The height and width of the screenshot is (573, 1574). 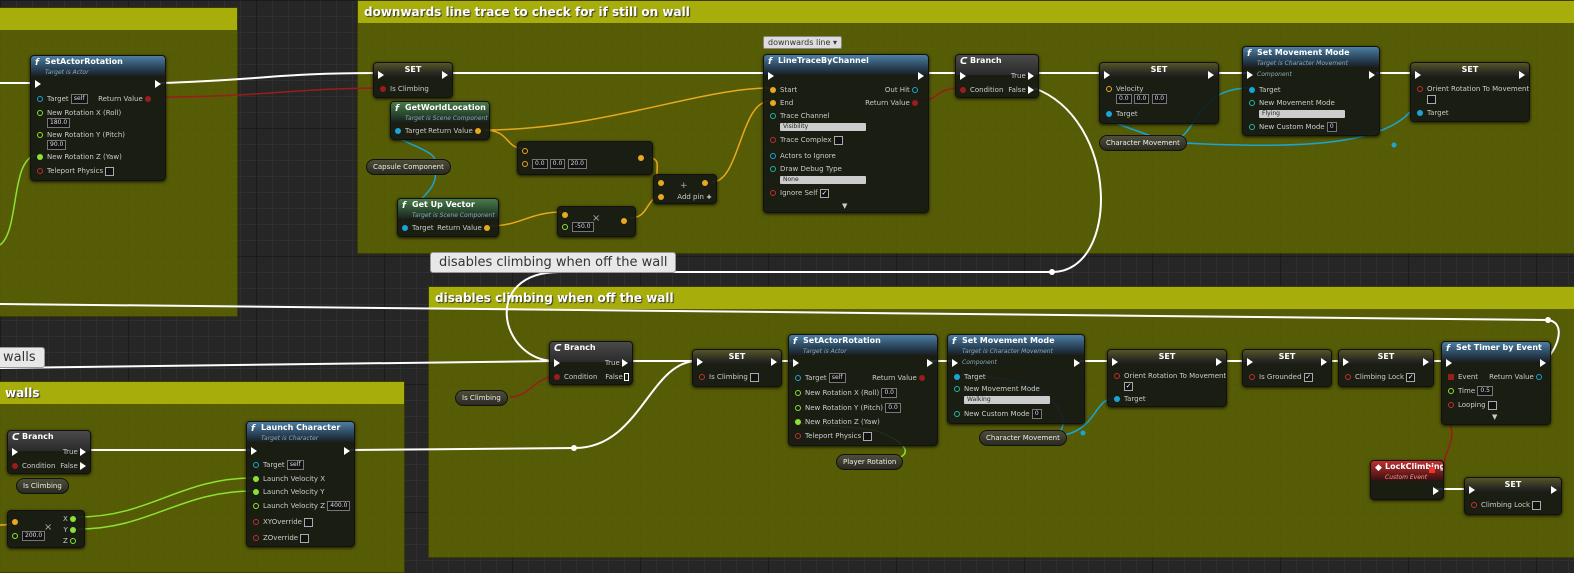 What do you see at coordinates (583, 227) in the screenshot?
I see `multiply-value: -50.0` at bounding box center [583, 227].